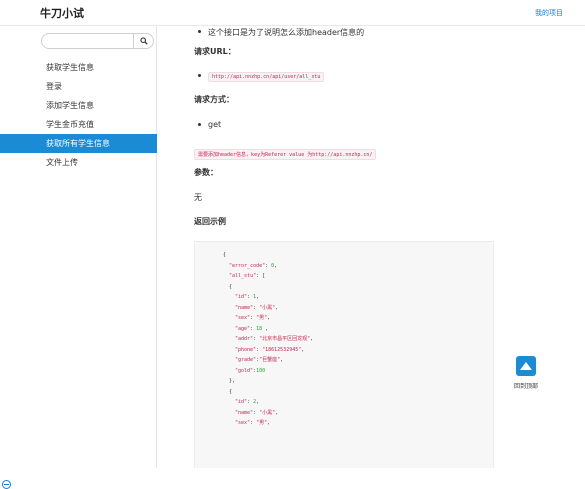 The width and height of the screenshot is (585, 489). I want to click on code-string: "18612532945", so click(282, 349).